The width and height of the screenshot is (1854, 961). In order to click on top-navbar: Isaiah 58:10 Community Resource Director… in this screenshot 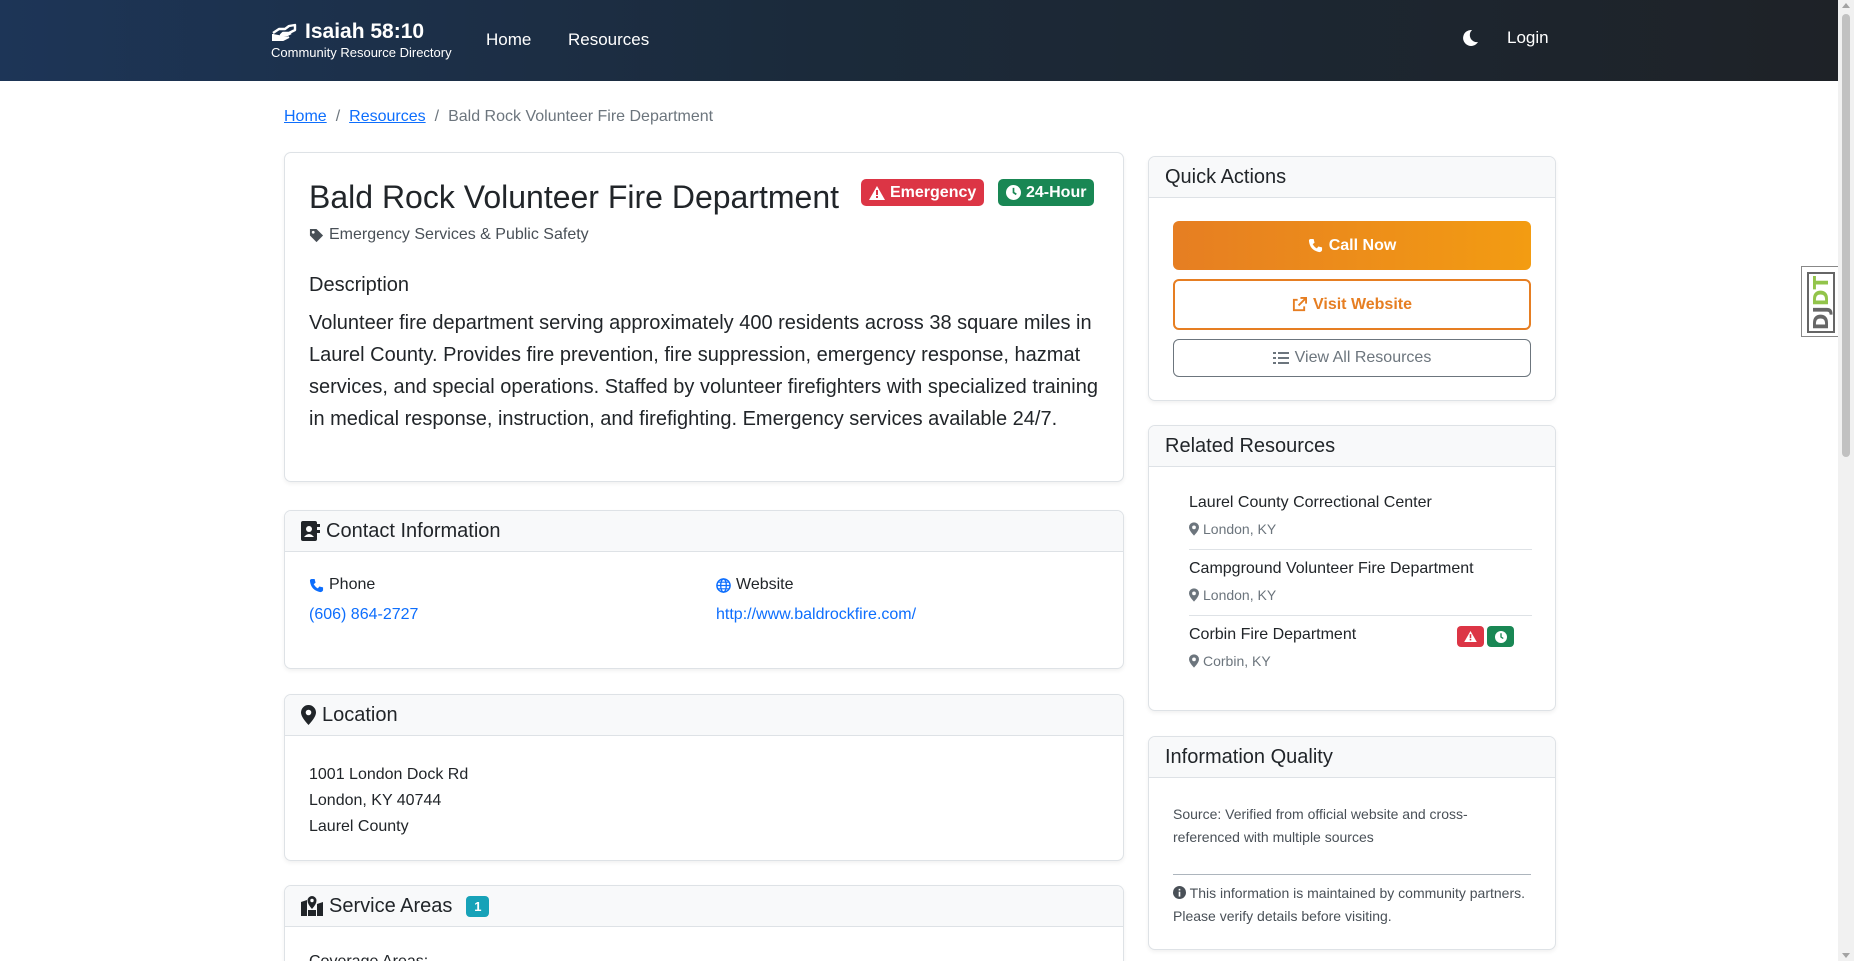, I will do `click(919, 40)`.